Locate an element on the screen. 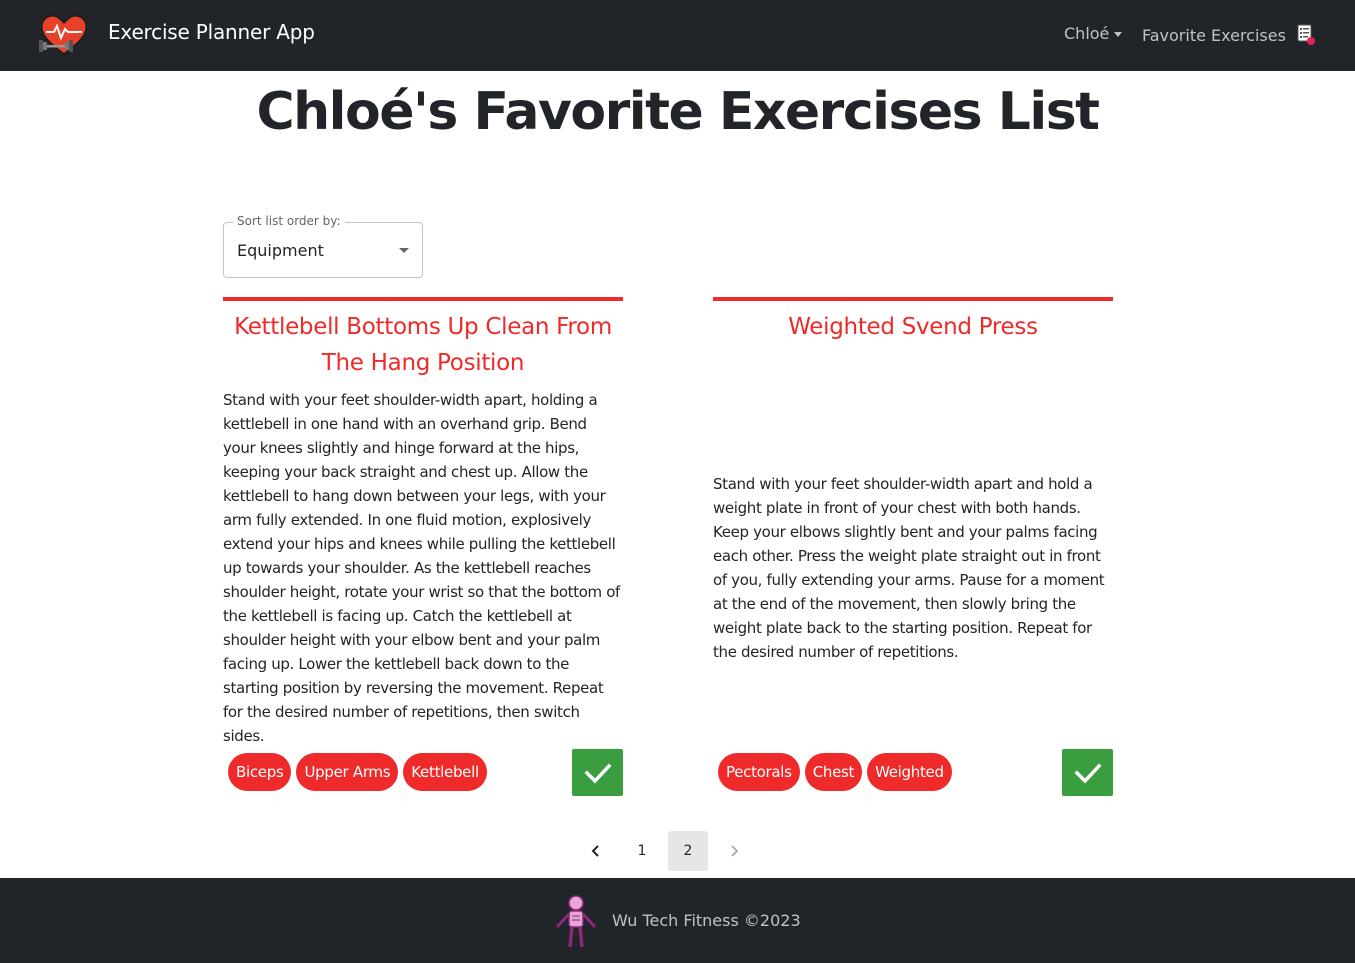  pagination-prev-button is located at coordinates (596, 851).